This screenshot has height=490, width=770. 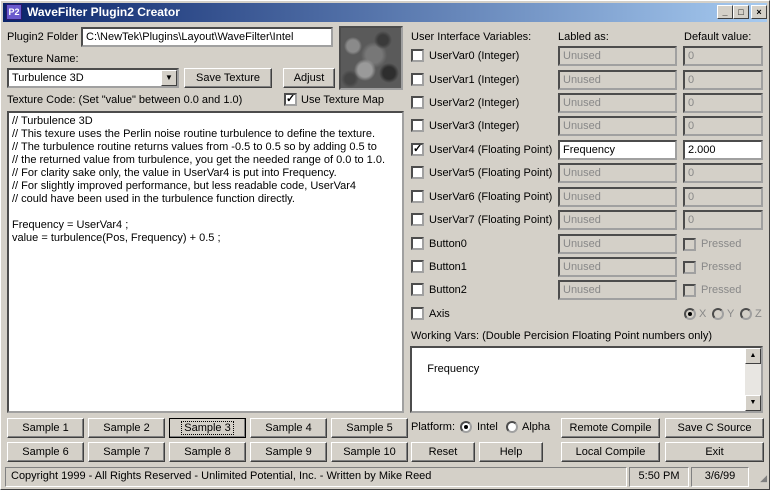 I want to click on uservar4-checkbox: ✓, so click(x=417, y=149).